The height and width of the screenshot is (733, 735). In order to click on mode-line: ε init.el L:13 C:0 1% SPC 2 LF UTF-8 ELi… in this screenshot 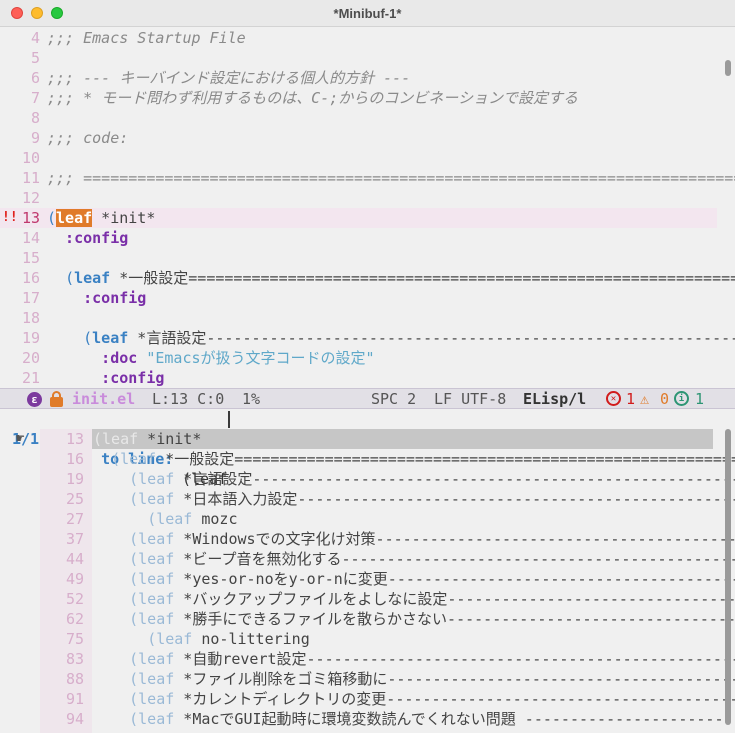, I will do `click(367, 398)`.